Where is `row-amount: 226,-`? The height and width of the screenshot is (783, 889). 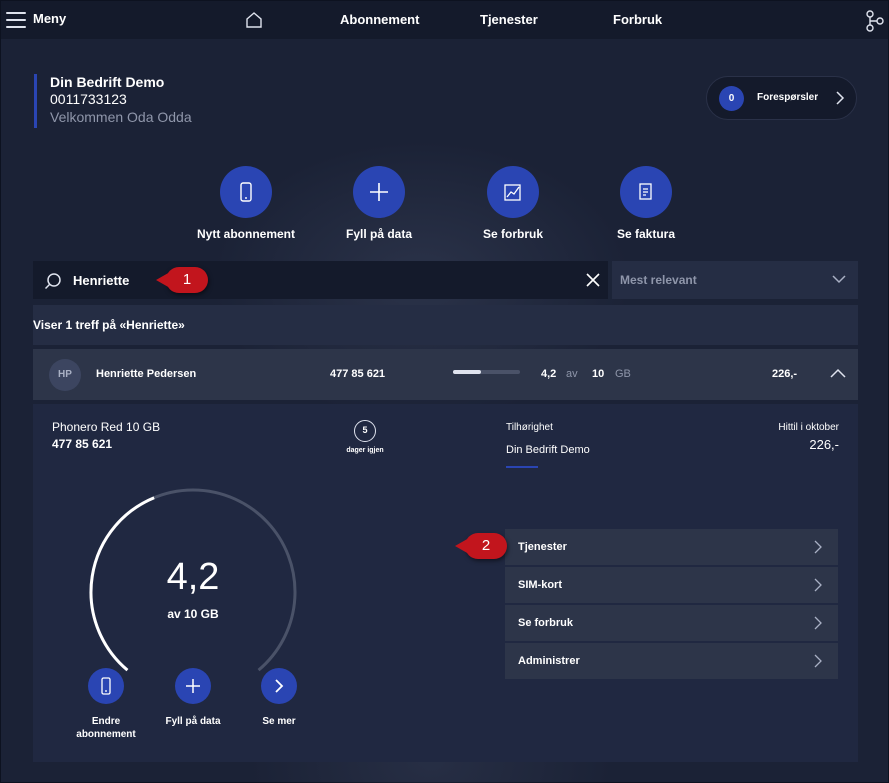 row-amount: 226,- is located at coordinates (785, 374).